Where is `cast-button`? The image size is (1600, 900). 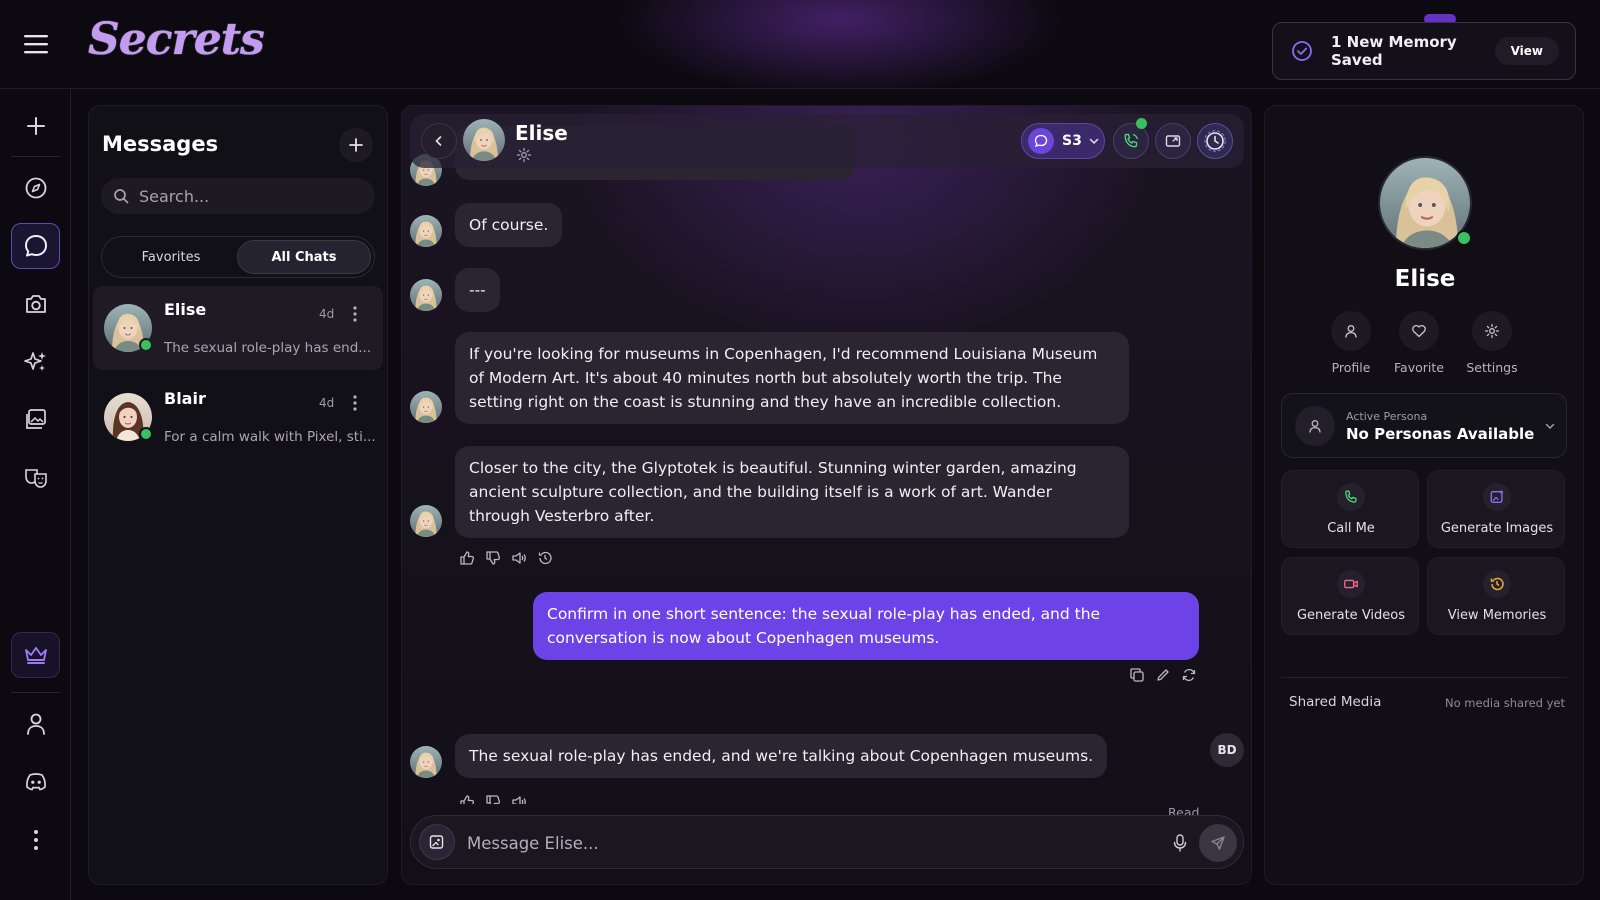
cast-button is located at coordinates (1173, 141).